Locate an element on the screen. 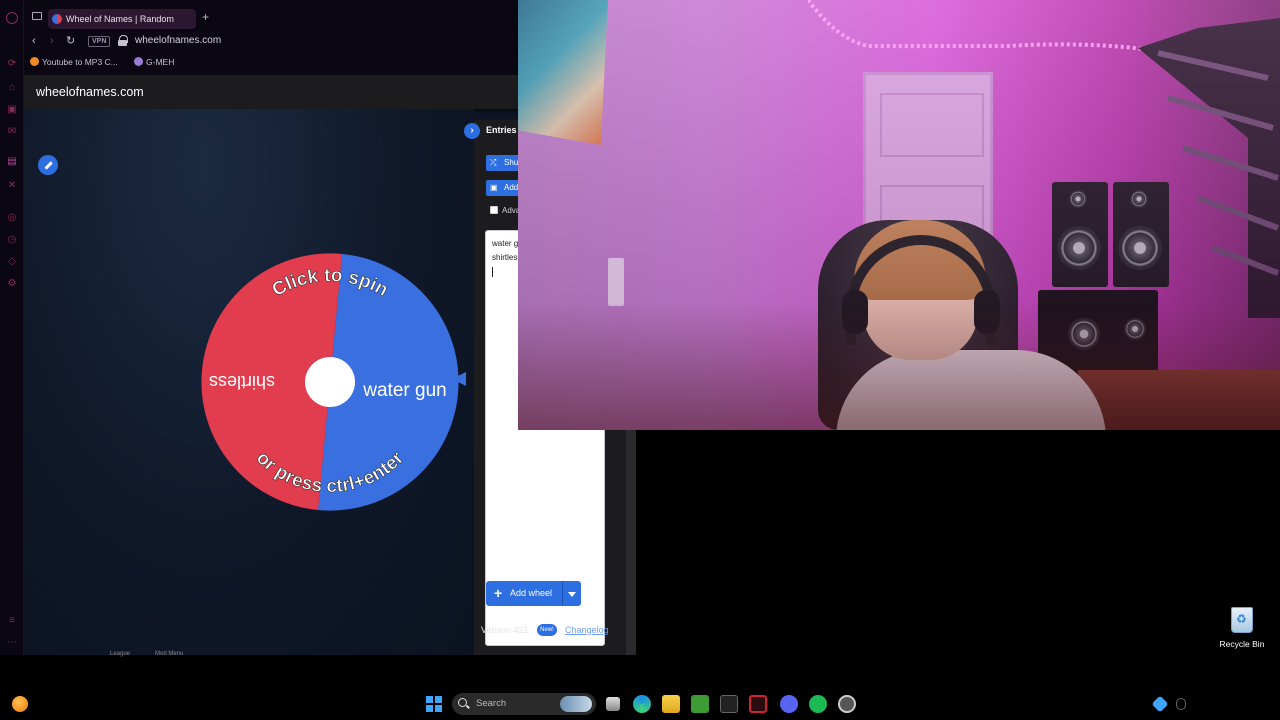 Image resolution: width=1280 pixels, height=720 pixels. entries-tab: › Entries is located at coordinates (494, 131).